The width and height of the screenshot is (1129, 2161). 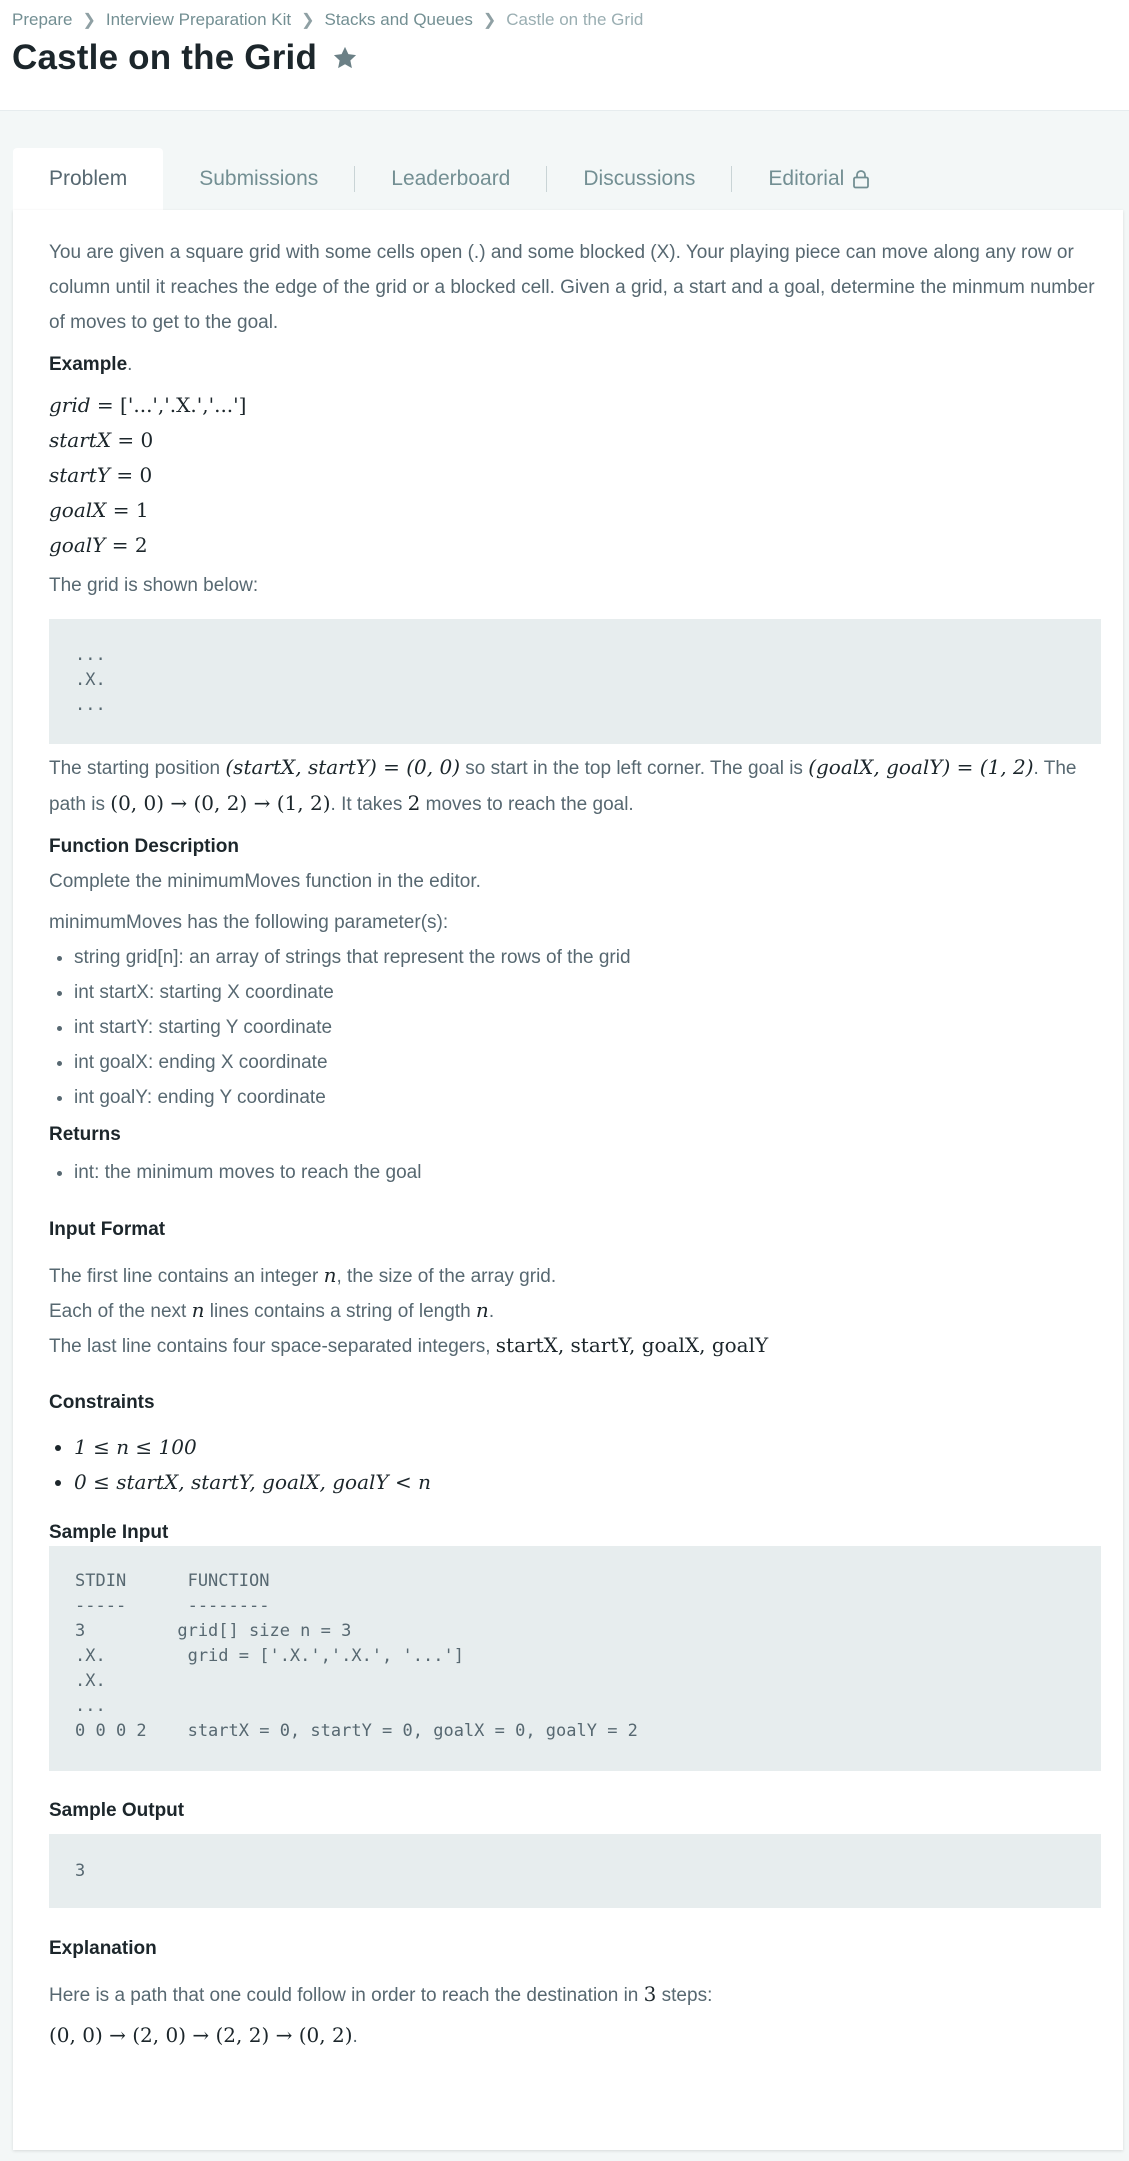 I want to click on example-heading: Example., so click(x=91, y=364).